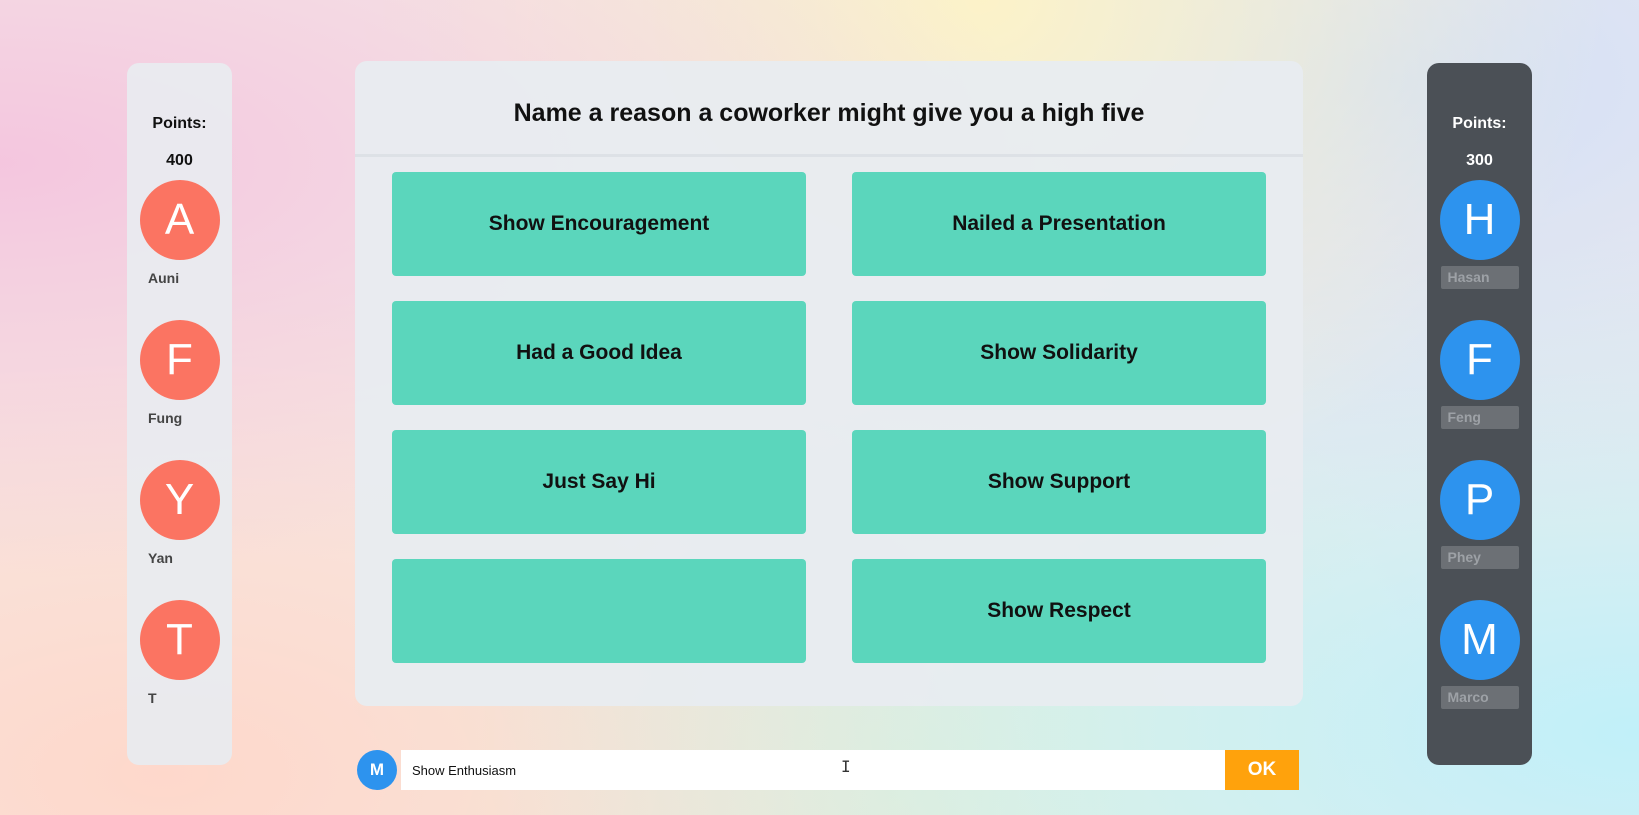 This screenshot has height=815, width=1639. Describe the element at coordinates (179, 160) in the screenshot. I see `left-points-value: 400` at that location.